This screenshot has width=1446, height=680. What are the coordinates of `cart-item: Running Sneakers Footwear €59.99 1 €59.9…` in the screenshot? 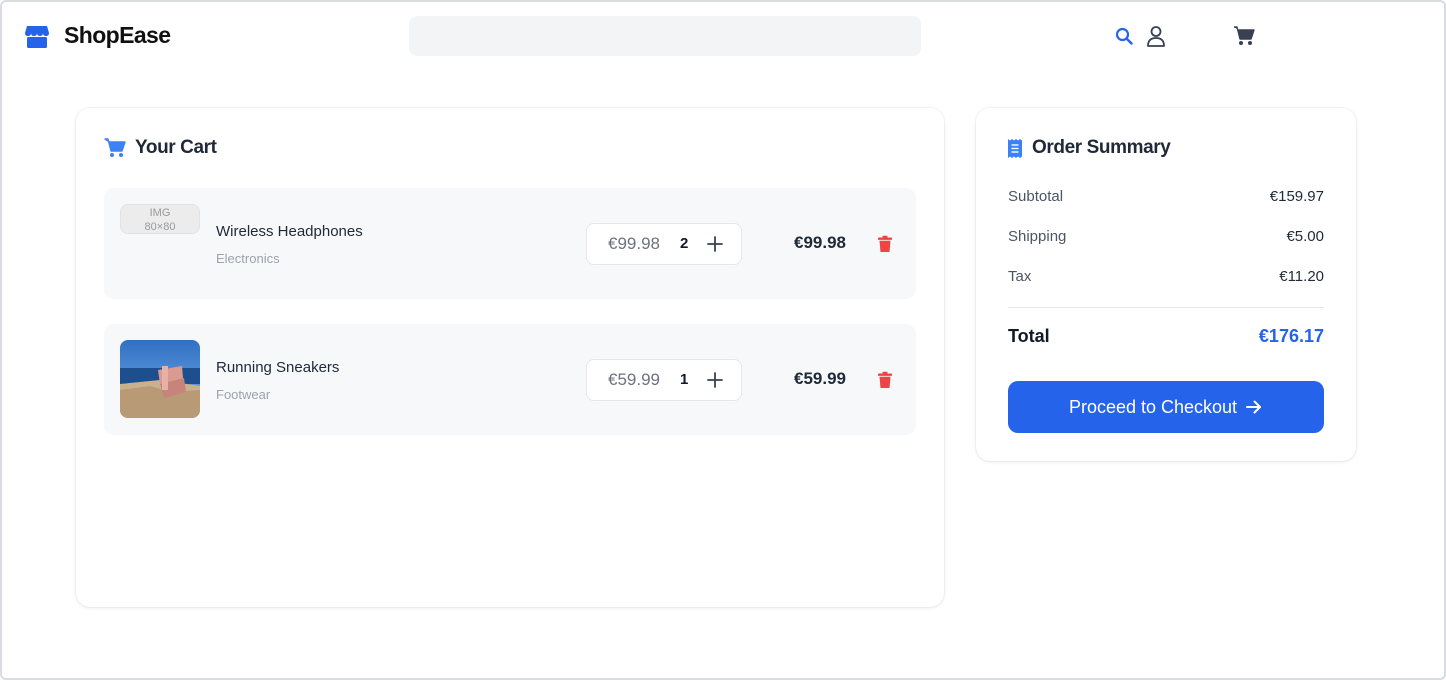 It's located at (510, 379).